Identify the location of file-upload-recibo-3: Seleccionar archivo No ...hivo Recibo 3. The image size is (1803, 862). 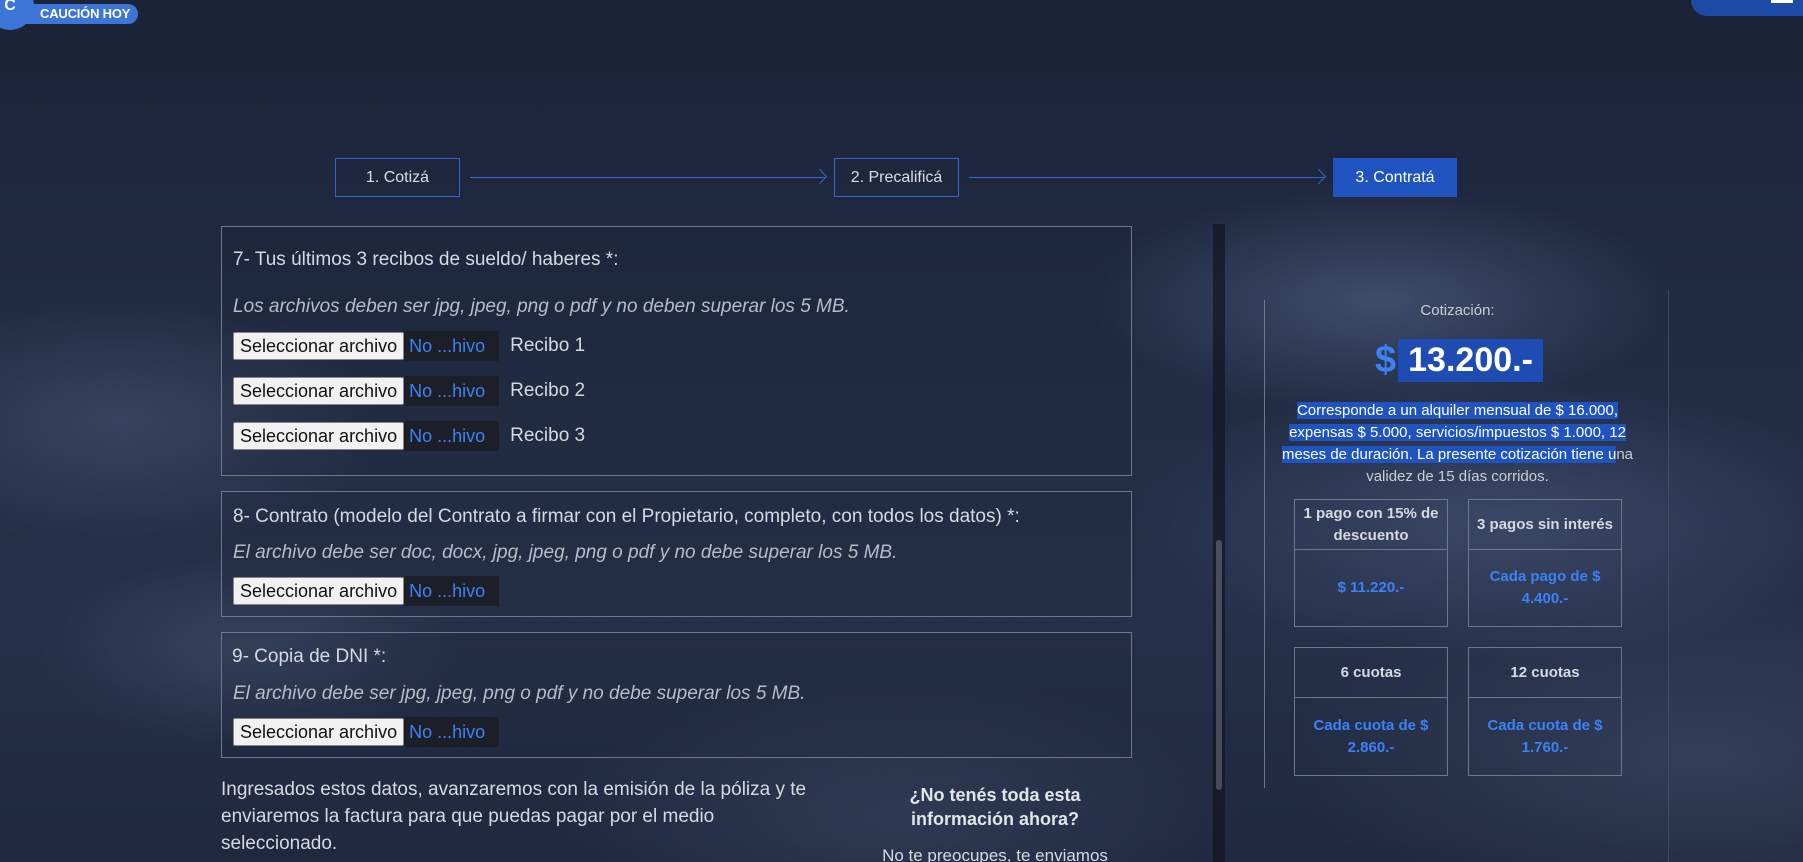
(409, 436).